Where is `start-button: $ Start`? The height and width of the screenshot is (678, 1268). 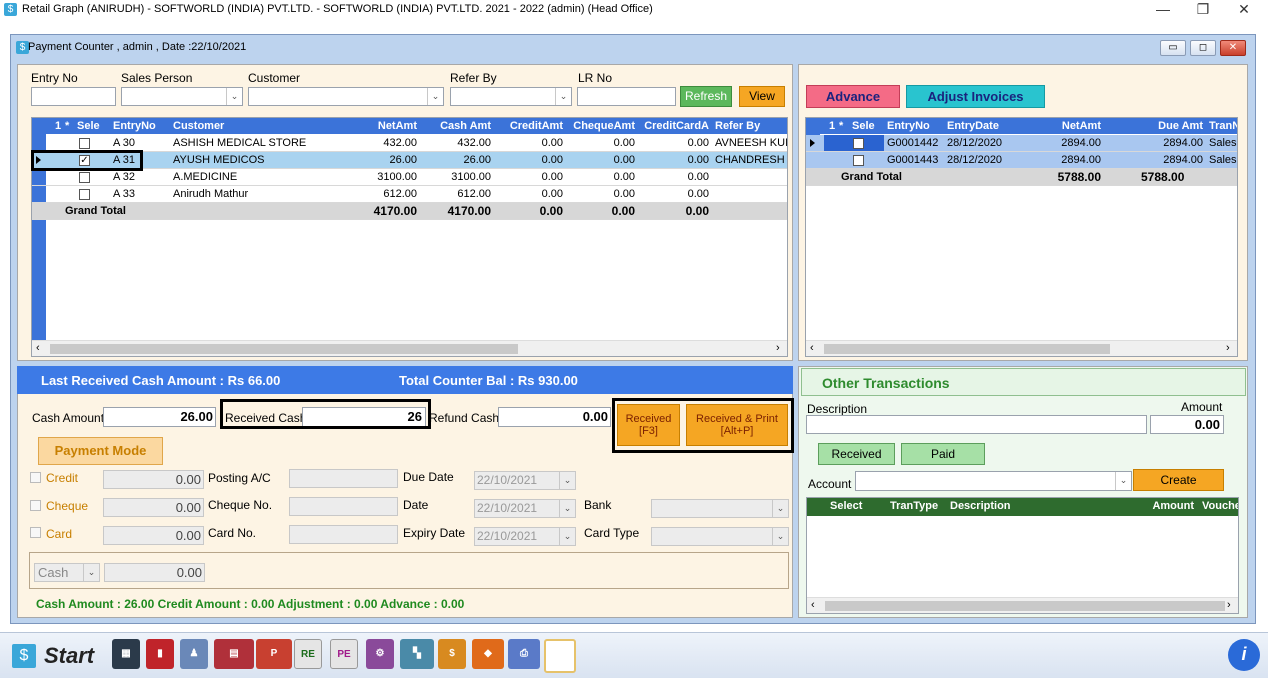
start-button: $ Start is located at coordinates (56, 655).